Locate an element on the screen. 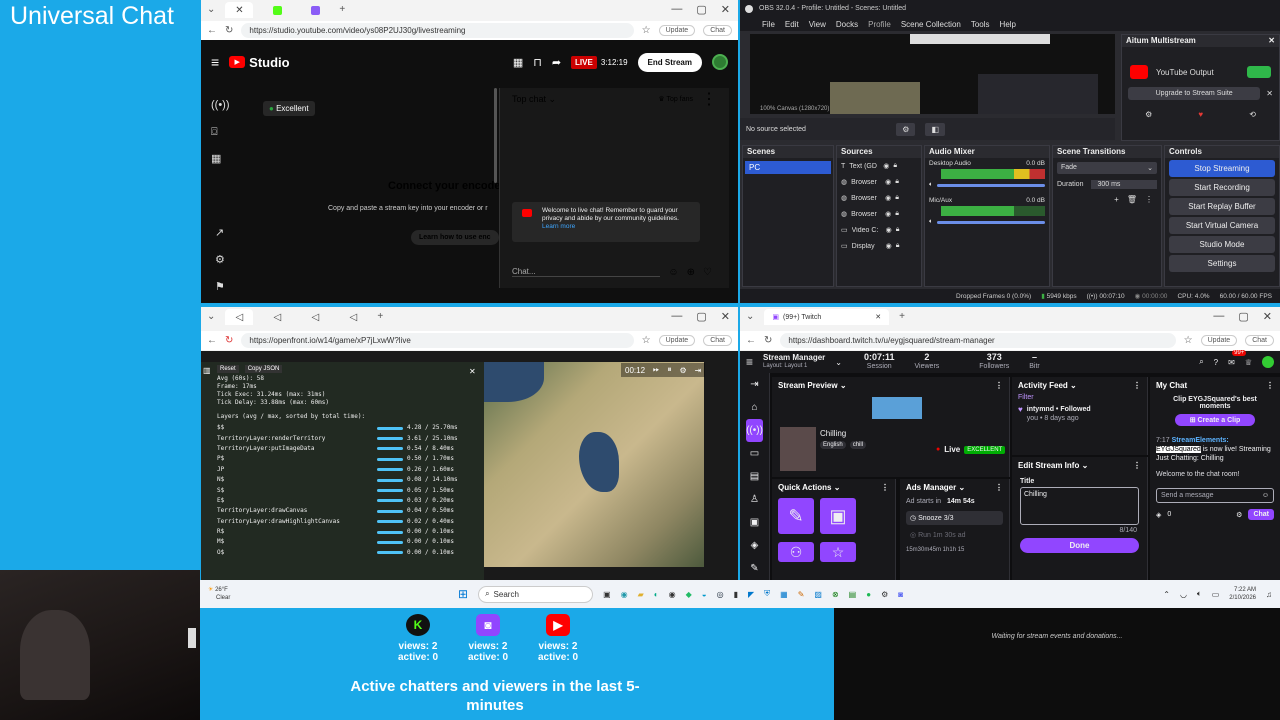  chat-send-button: Chat is located at coordinates (1261, 514).